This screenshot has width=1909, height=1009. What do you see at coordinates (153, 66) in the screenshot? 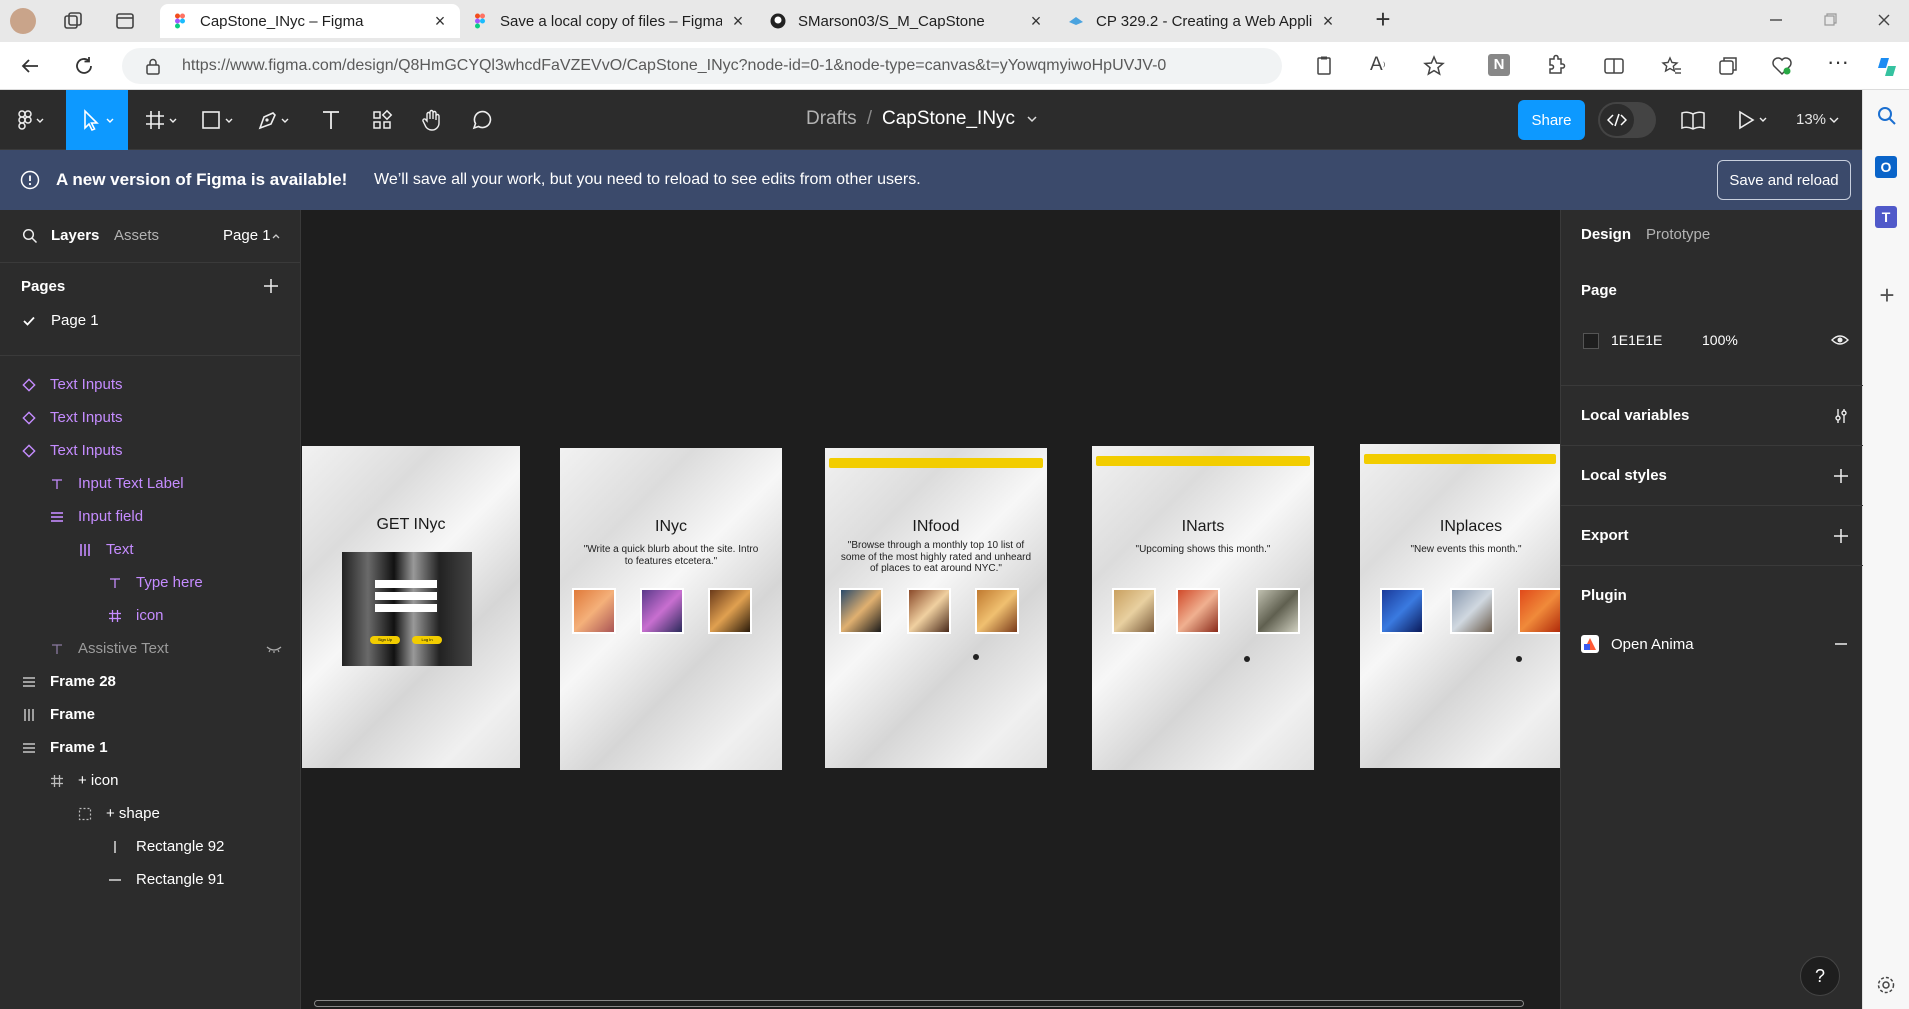
I see `lock-icon` at bounding box center [153, 66].